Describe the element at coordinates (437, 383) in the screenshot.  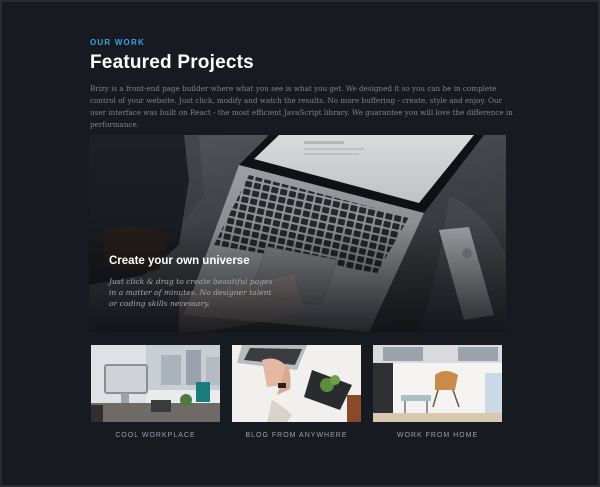
I see `home-image` at that location.